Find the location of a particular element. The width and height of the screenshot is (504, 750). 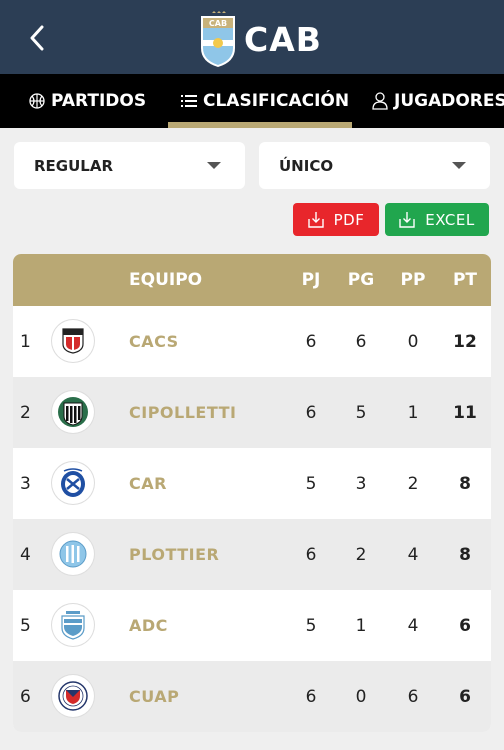

app-header: CAB CAB is located at coordinates (252, 37).